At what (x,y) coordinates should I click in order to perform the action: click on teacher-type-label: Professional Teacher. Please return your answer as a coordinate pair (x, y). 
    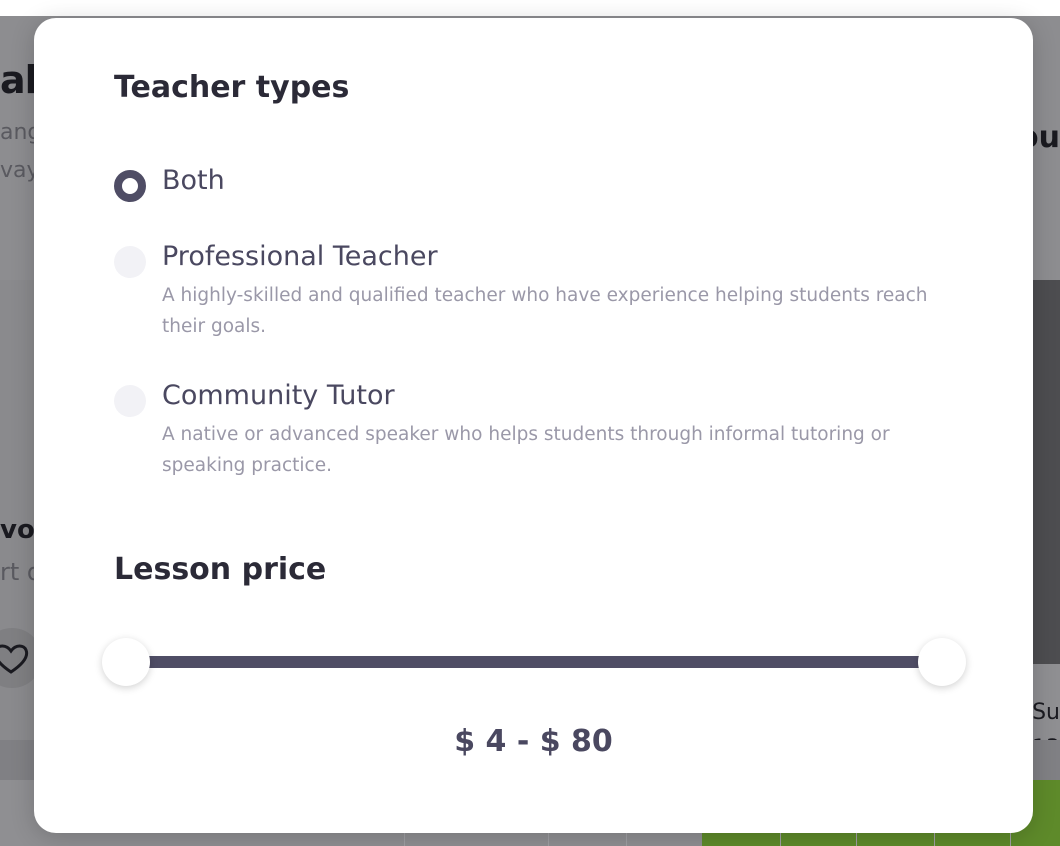
    Looking at the image, I should click on (300, 256).